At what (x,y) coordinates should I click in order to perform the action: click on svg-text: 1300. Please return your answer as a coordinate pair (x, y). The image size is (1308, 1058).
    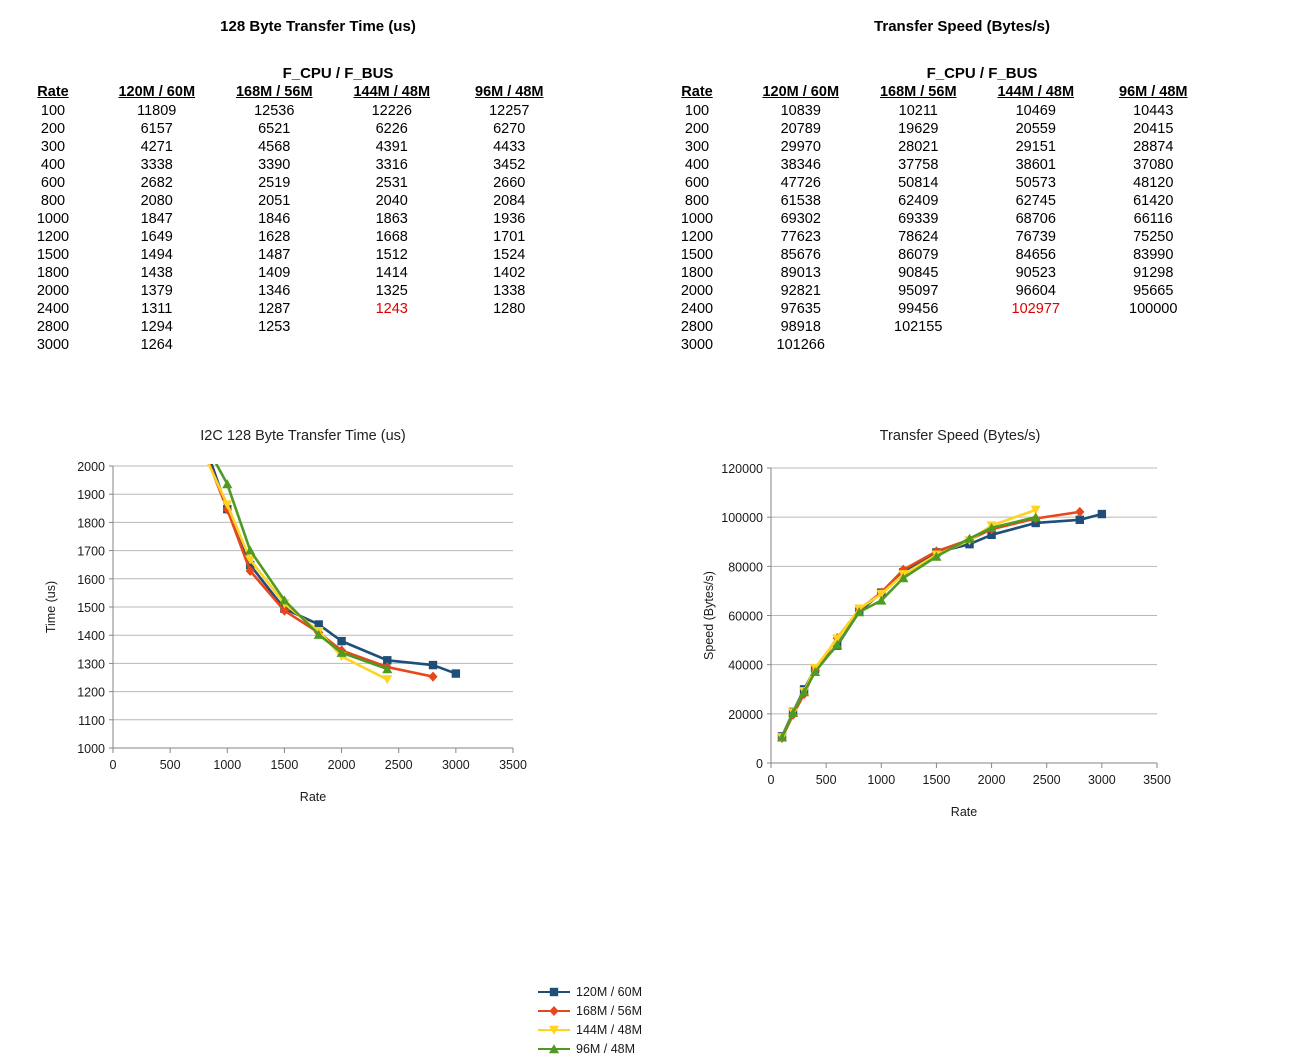
    Looking at the image, I should click on (91, 664).